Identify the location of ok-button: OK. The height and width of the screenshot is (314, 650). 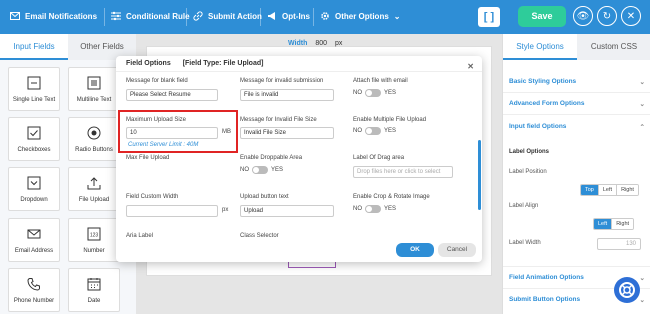
(415, 250).